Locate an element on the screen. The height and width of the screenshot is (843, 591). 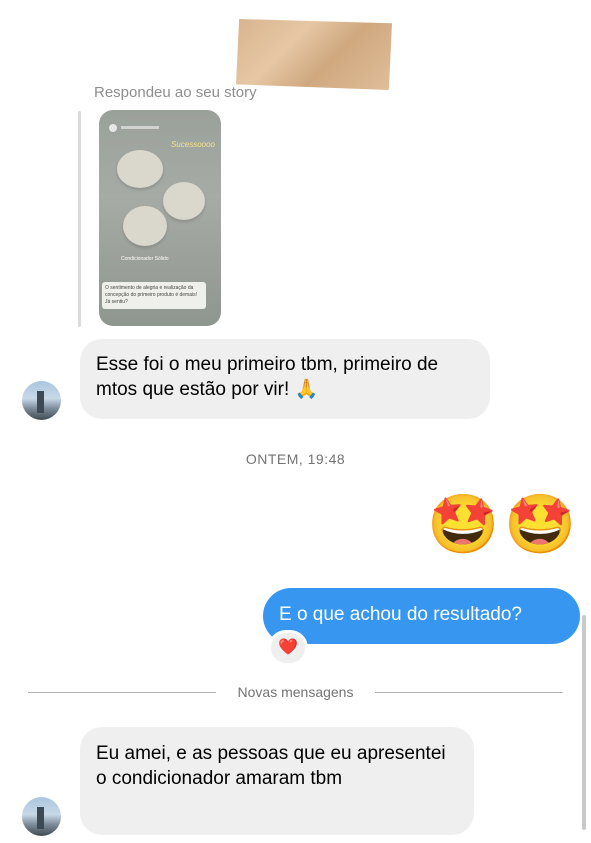
story-reply-caption: Respondeu ao seu story is located at coordinates (175, 92).